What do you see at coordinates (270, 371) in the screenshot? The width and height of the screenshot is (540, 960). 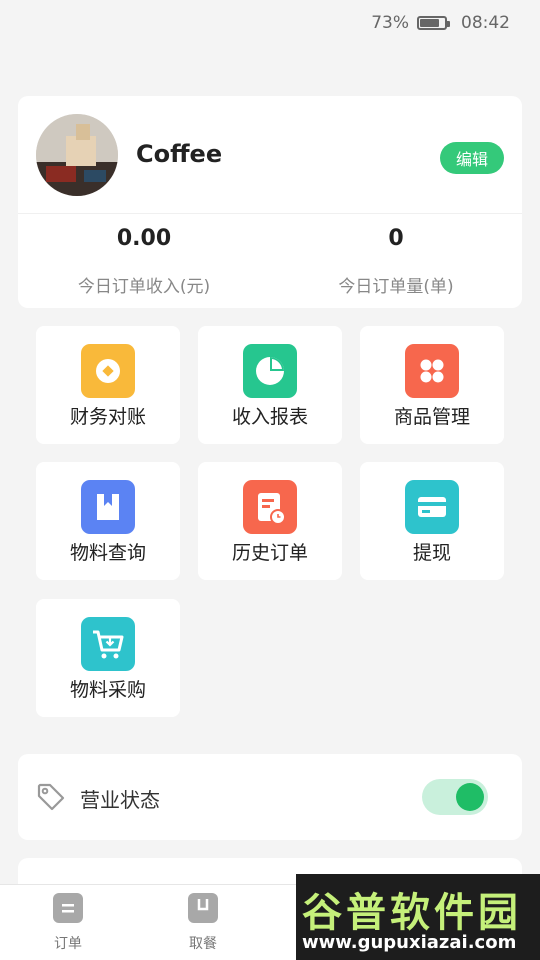 I see `pie-chart-icon` at bounding box center [270, 371].